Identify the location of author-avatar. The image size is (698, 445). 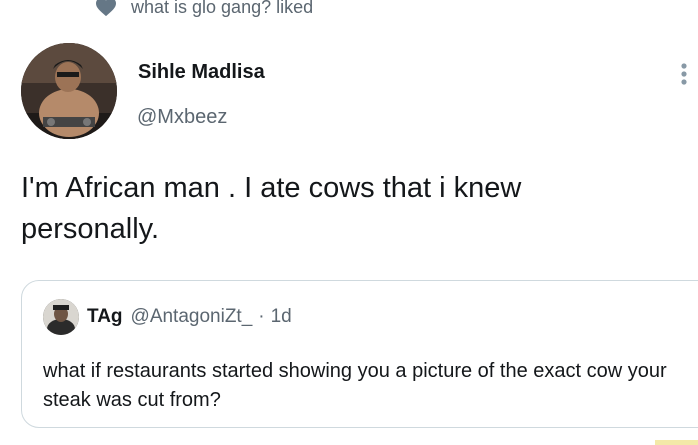
(69, 91).